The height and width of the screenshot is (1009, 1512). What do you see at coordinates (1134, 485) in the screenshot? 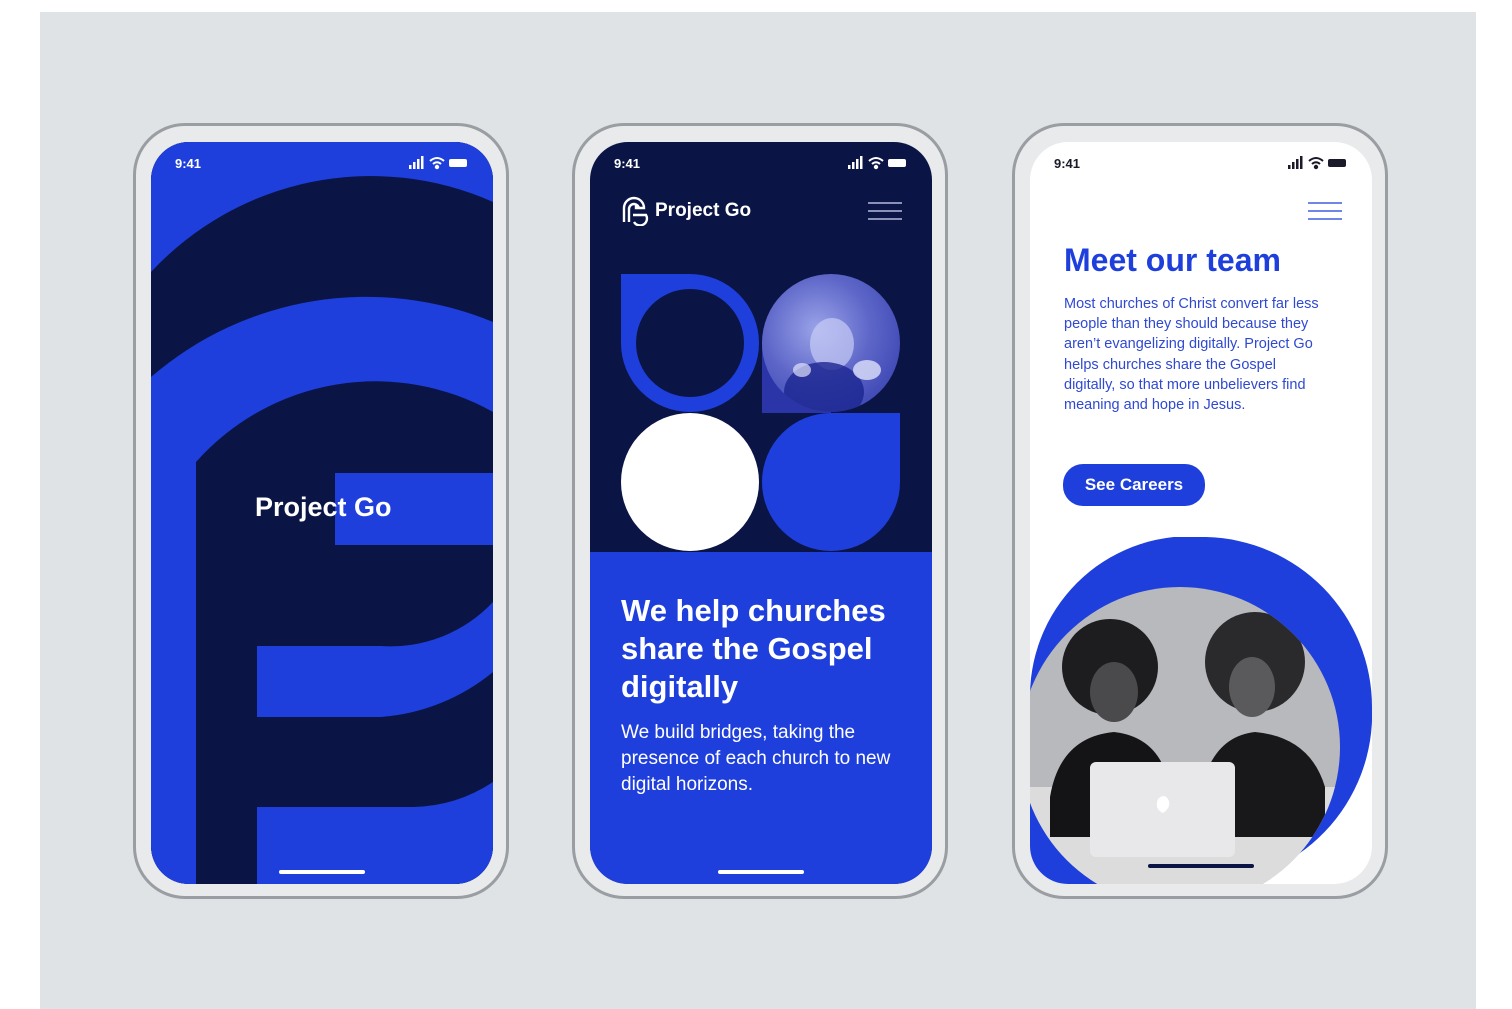
I see `see-careers-button: See Careers` at bounding box center [1134, 485].